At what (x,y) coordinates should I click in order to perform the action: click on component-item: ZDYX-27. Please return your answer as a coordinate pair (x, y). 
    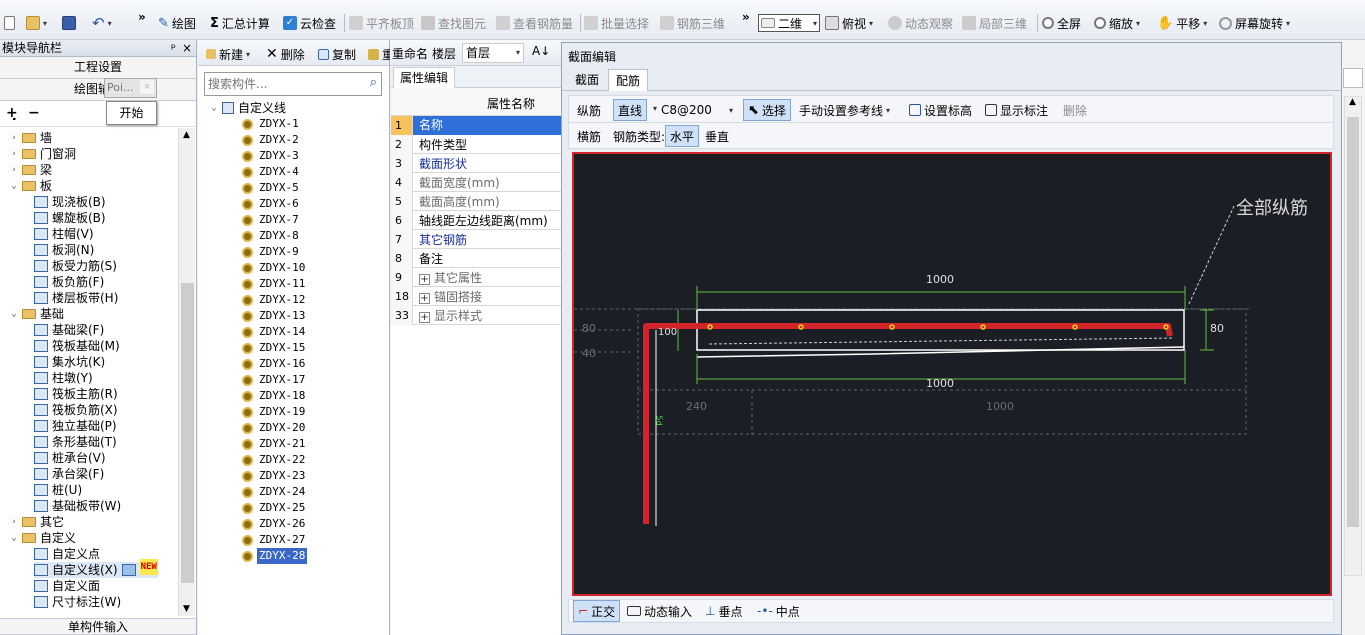
    Looking at the image, I should click on (274, 540).